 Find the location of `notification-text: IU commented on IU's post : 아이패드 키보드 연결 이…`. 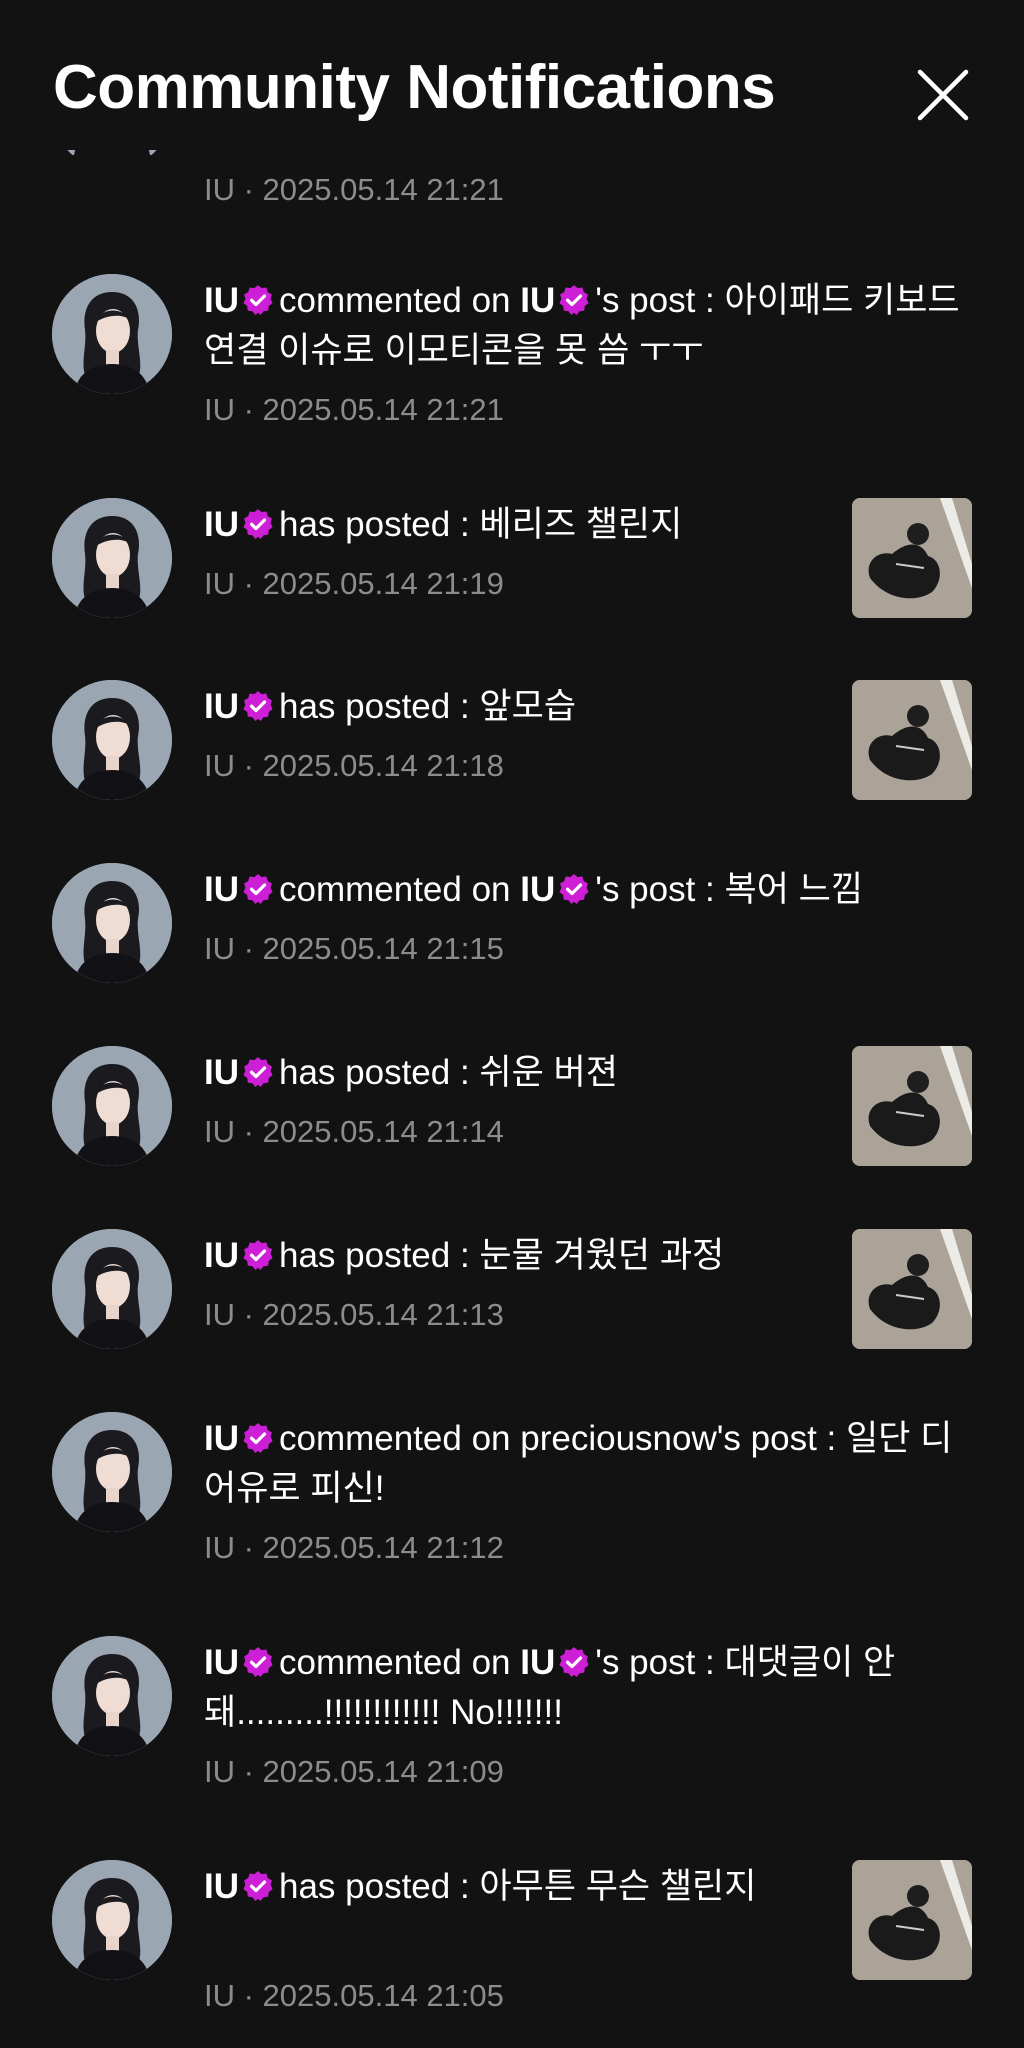

notification-text: IU commented on IU's post : 아이패드 키보드 연결 이… is located at coordinates (589, 326).